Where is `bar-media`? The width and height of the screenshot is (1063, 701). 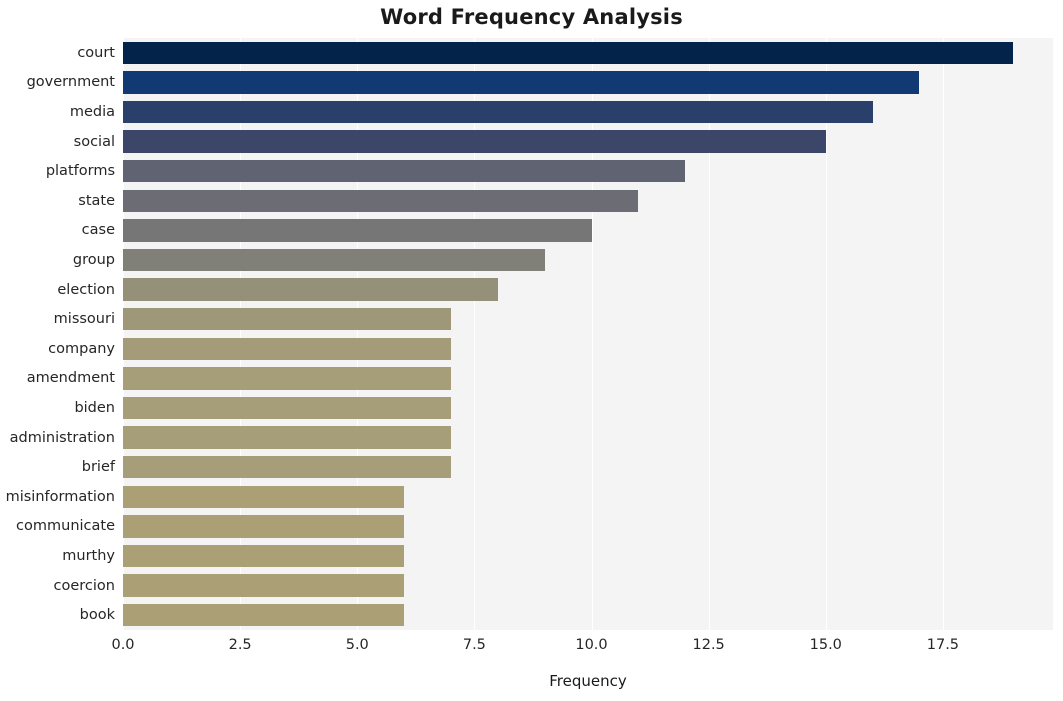
bar-media is located at coordinates (498, 112).